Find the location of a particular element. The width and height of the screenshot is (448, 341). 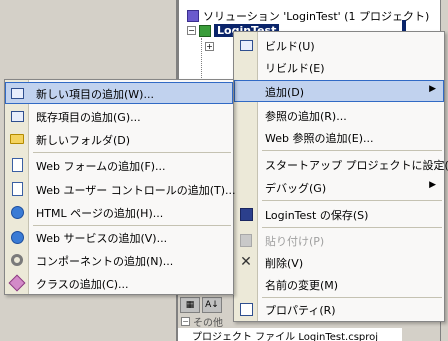

html-page-icon is located at coordinates (17, 212).